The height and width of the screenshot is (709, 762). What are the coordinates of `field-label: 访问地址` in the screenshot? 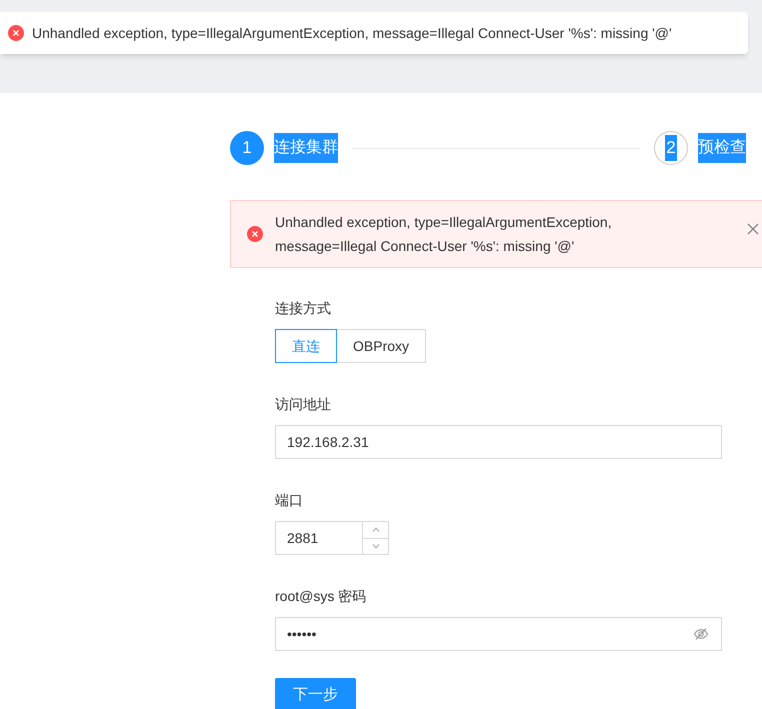 It's located at (303, 404).